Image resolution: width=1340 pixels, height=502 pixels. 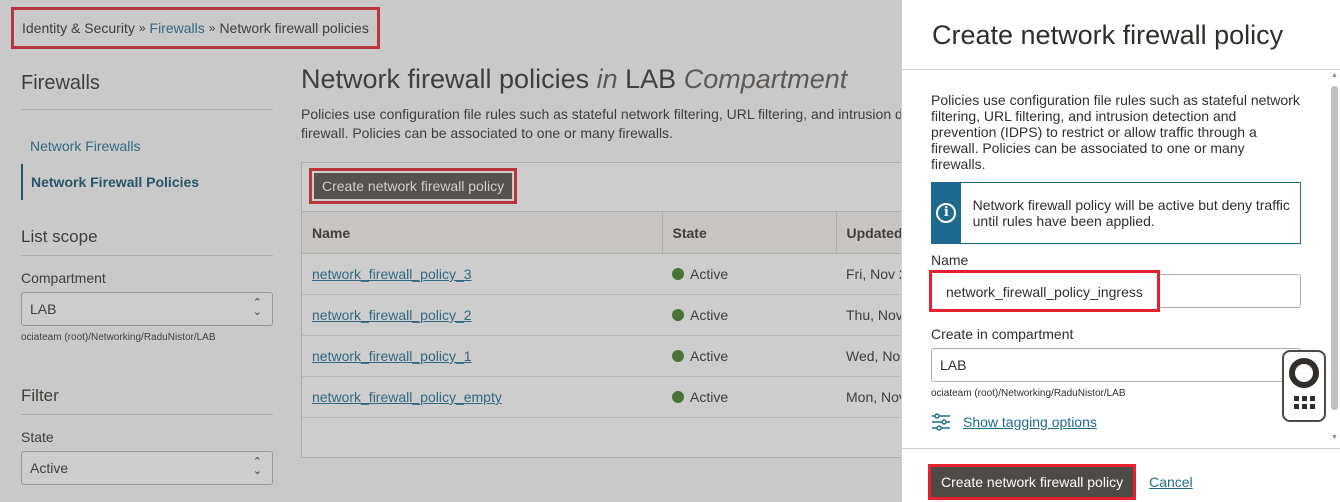 What do you see at coordinates (1304, 373) in the screenshot?
I see `help-lifebuoy-icon` at bounding box center [1304, 373].